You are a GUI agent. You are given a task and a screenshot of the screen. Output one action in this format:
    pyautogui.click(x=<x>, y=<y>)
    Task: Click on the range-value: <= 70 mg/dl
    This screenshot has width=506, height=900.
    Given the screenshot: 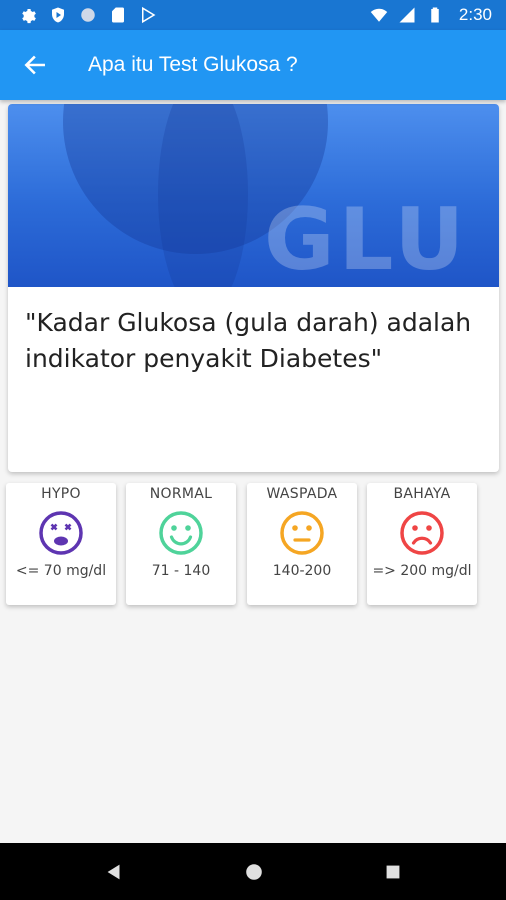 What is the action you would take?
    pyautogui.click(x=61, y=571)
    